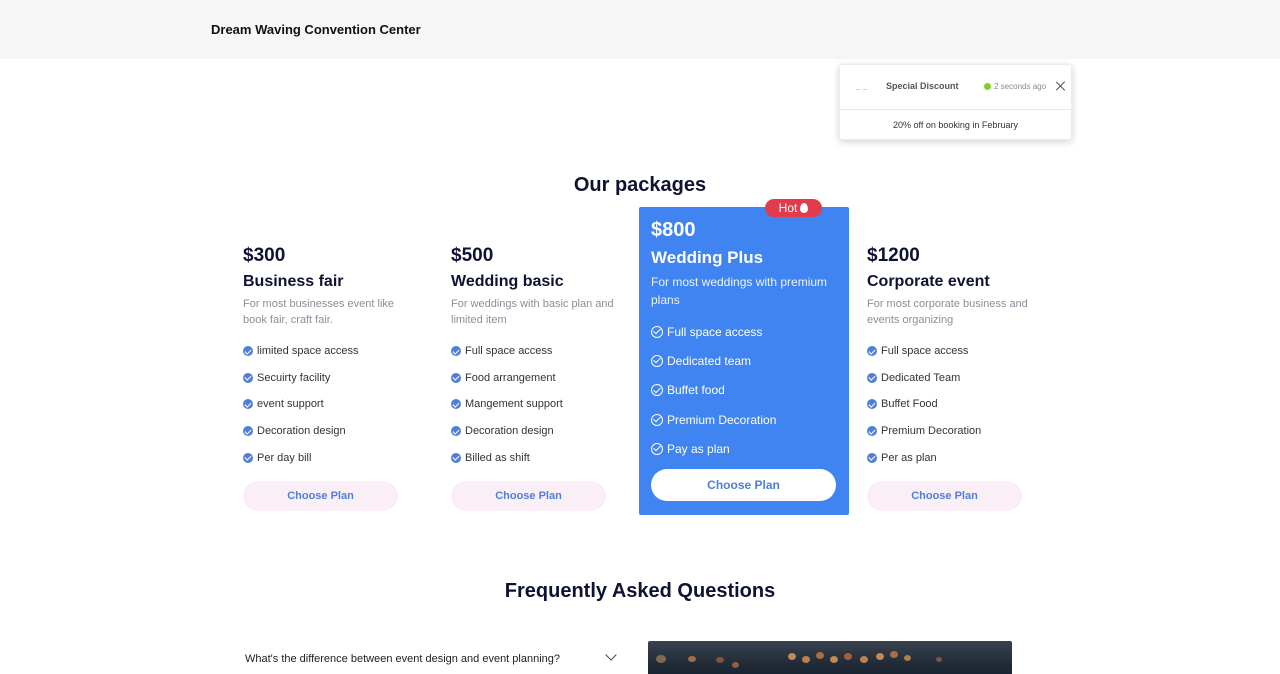  Describe the element at coordinates (611, 656) in the screenshot. I see `chevron-down-icon` at that location.